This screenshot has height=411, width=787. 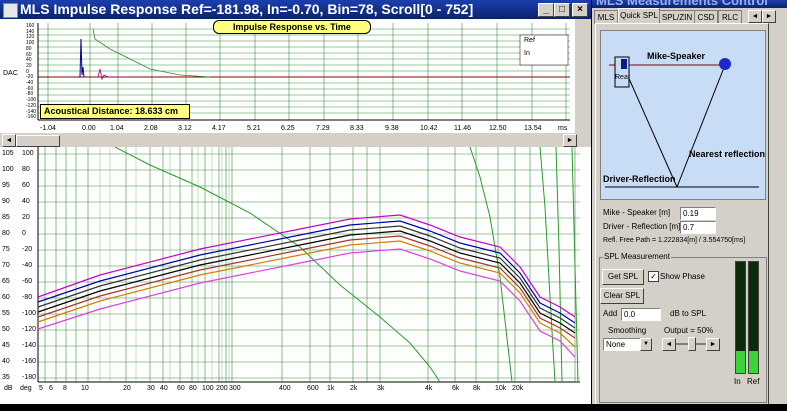 What do you see at coordinates (27, 297) in the screenshot?
I see `deg-tick: -80` at bounding box center [27, 297].